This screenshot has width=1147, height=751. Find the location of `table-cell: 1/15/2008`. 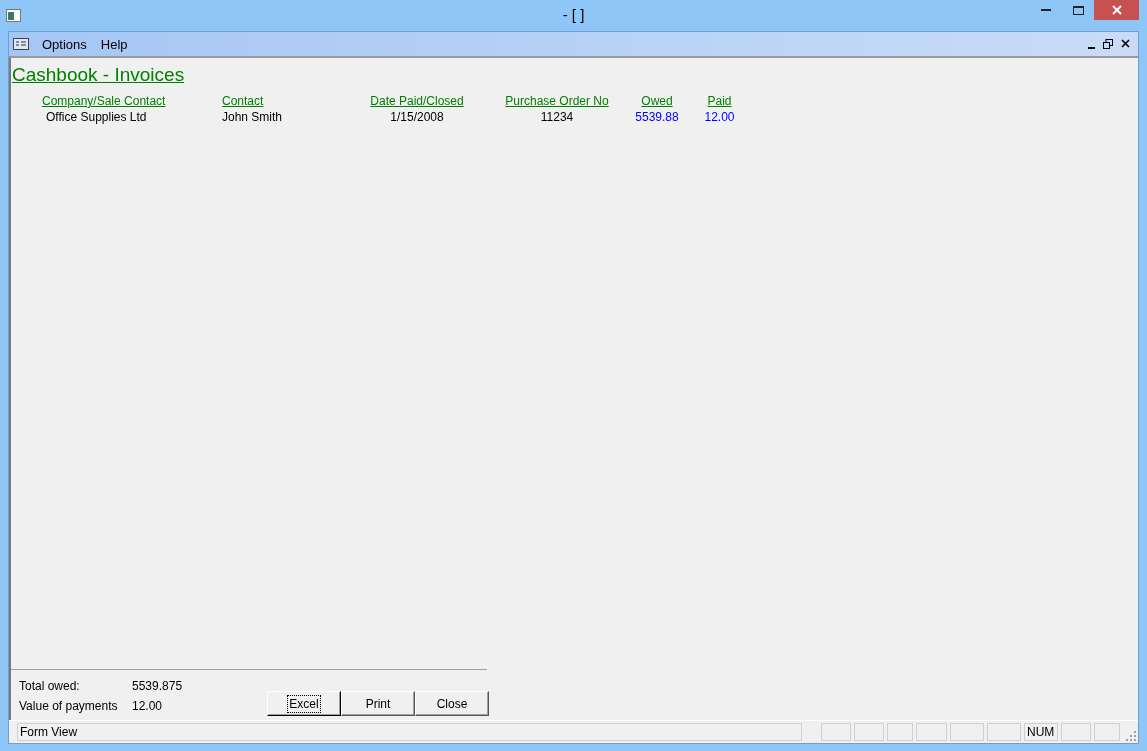

table-cell: 1/15/2008 is located at coordinates (417, 117).